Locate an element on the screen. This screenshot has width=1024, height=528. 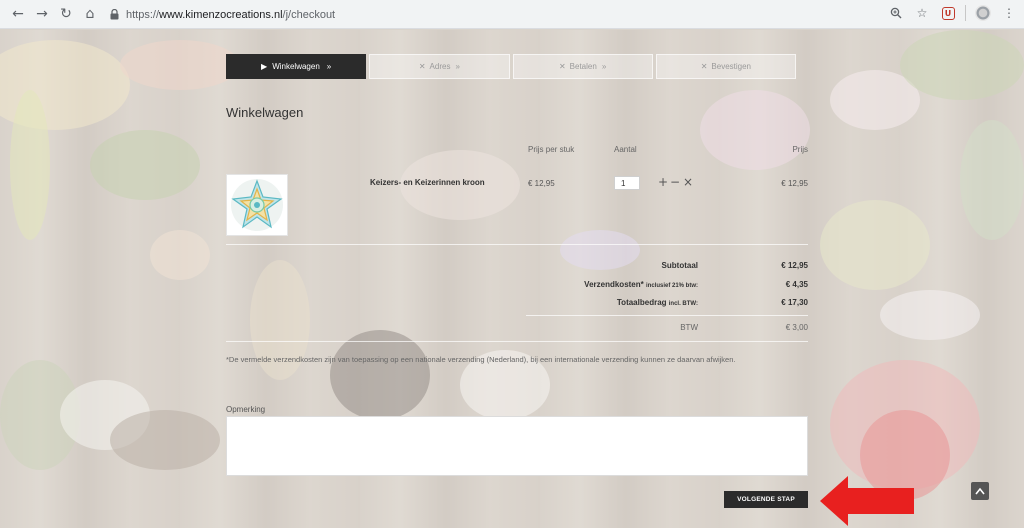
menu-icon: ⋮ is located at coordinates (1009, 13).